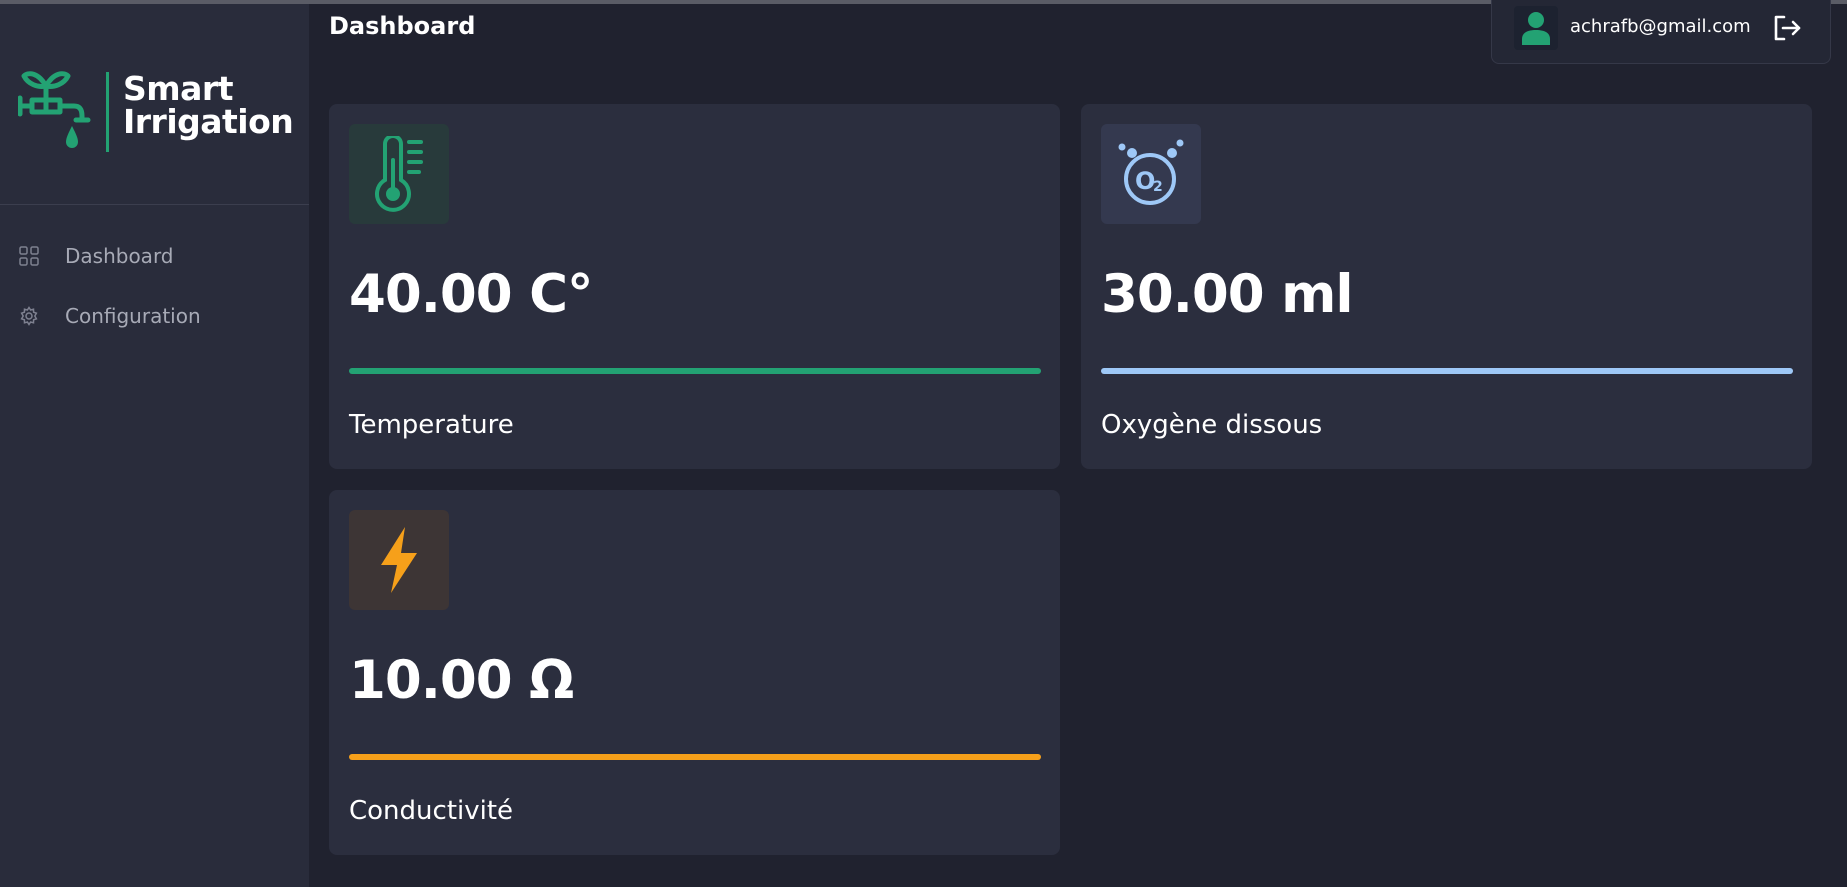  I want to click on brand-logo: Smart Irrigation, so click(158, 114).